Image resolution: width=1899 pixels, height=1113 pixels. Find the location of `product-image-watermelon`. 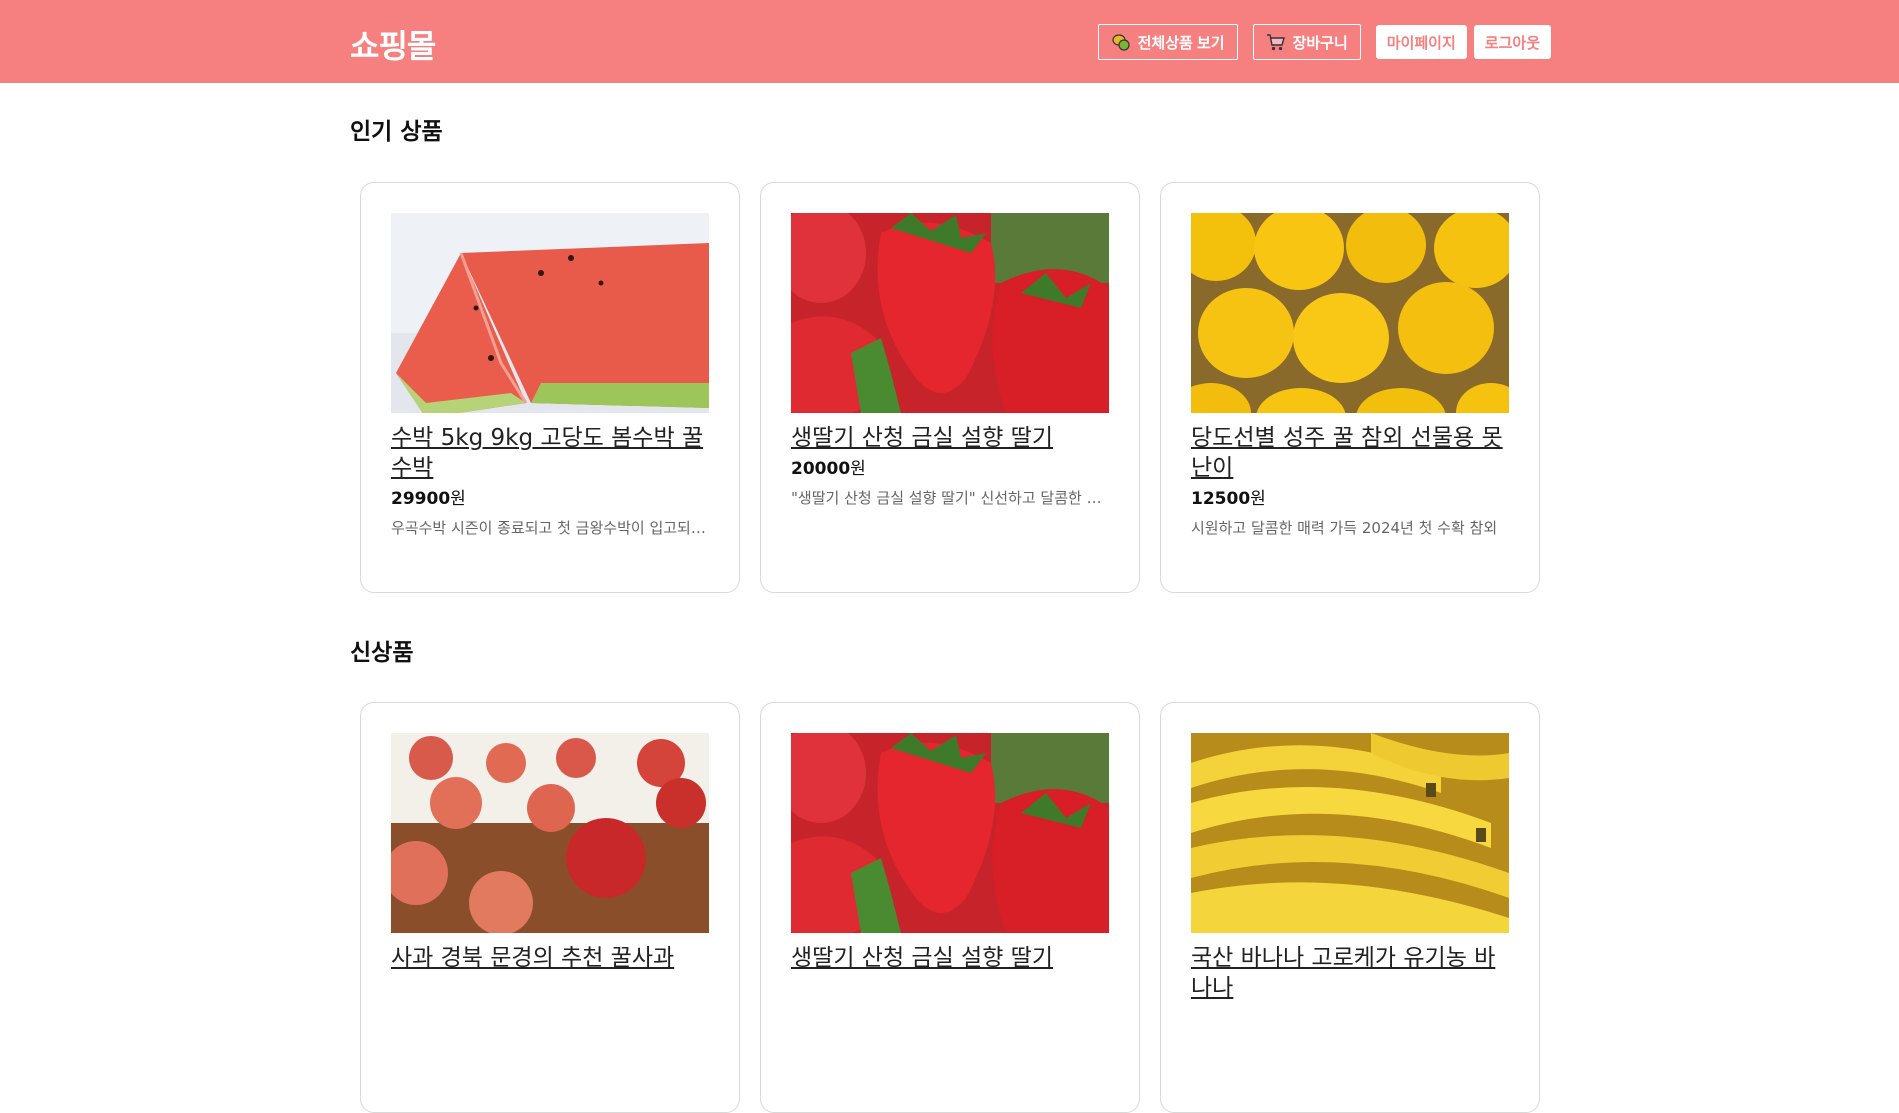

product-image-watermelon is located at coordinates (550, 313).